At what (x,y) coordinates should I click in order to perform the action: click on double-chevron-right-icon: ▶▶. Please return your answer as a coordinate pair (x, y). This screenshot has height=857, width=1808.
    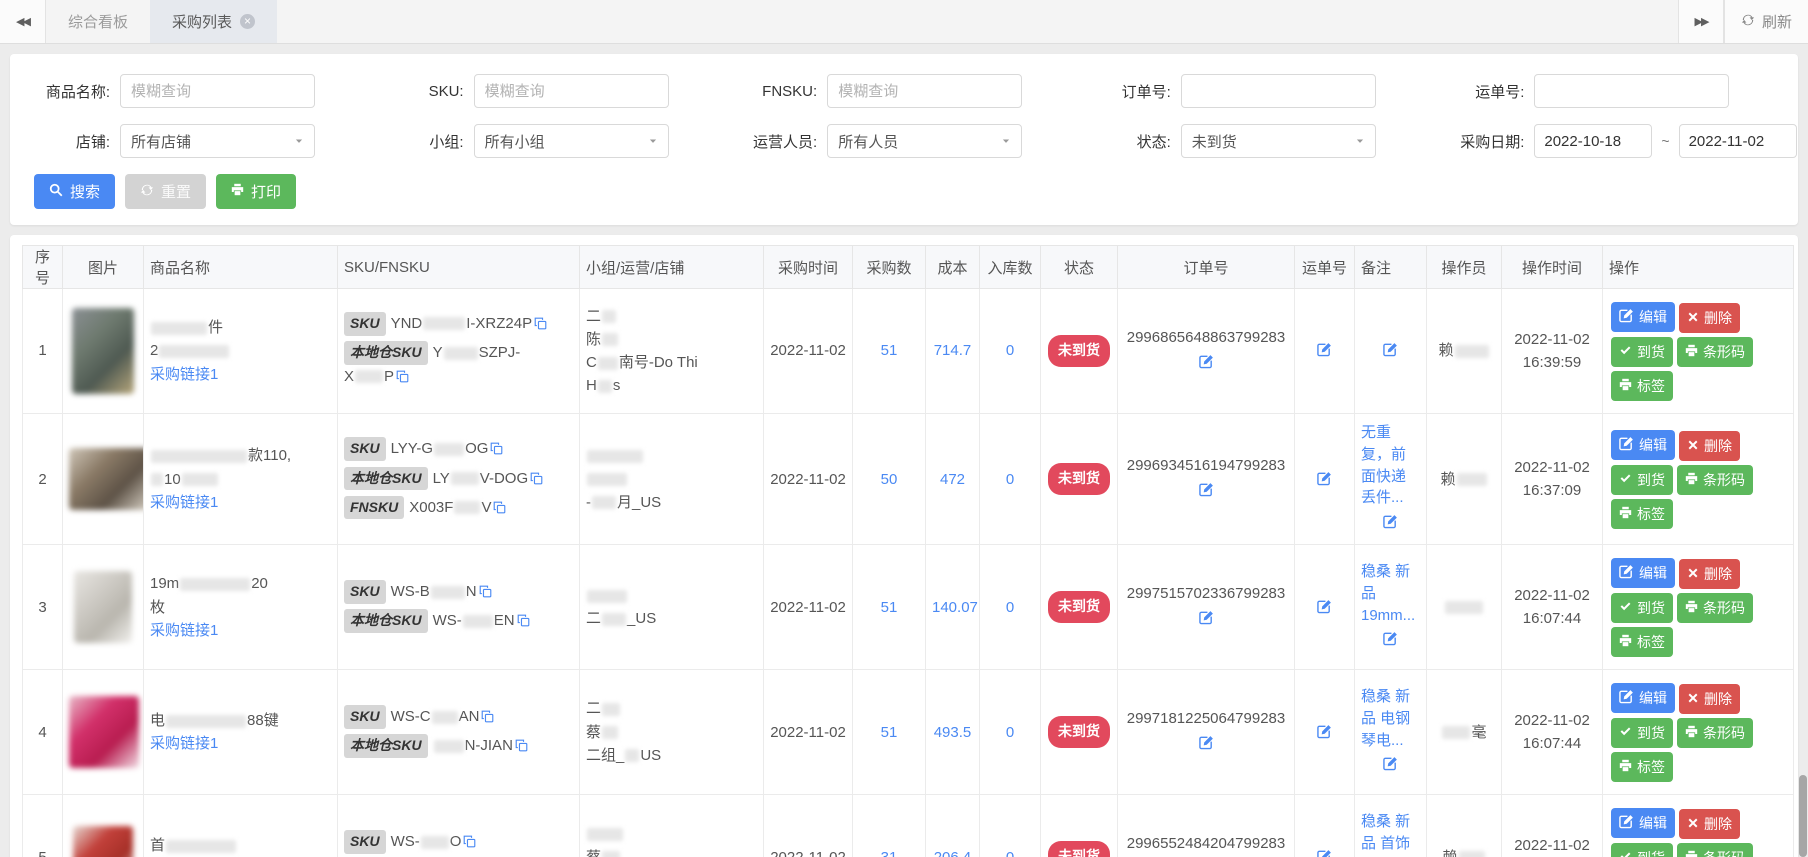
    Looking at the image, I should click on (1702, 22).